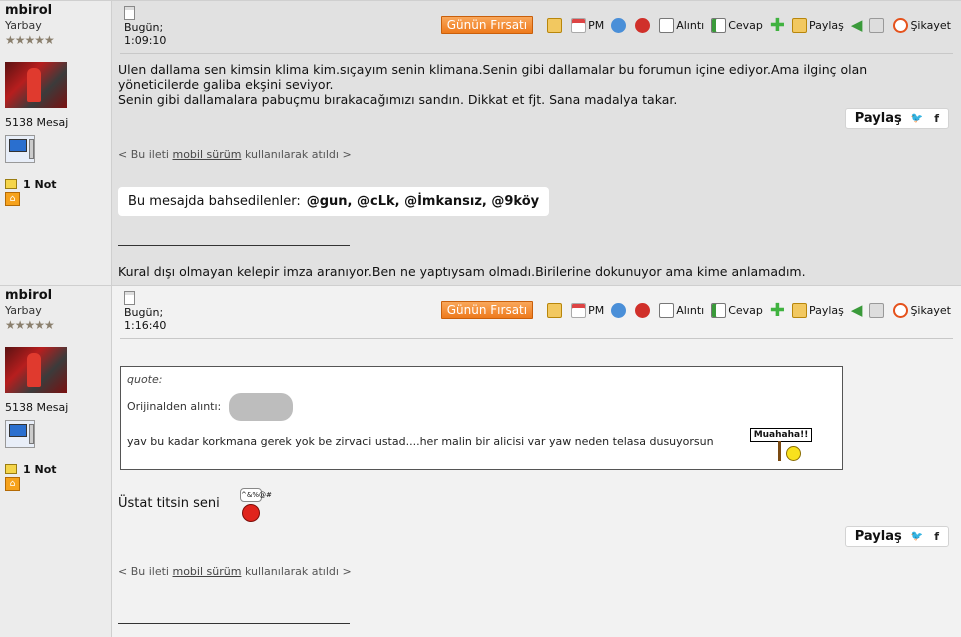 This screenshot has height=637, width=961. Describe the element at coordinates (256, 506) in the screenshot. I see `angry-smiley-icon: ^&%@#` at that location.